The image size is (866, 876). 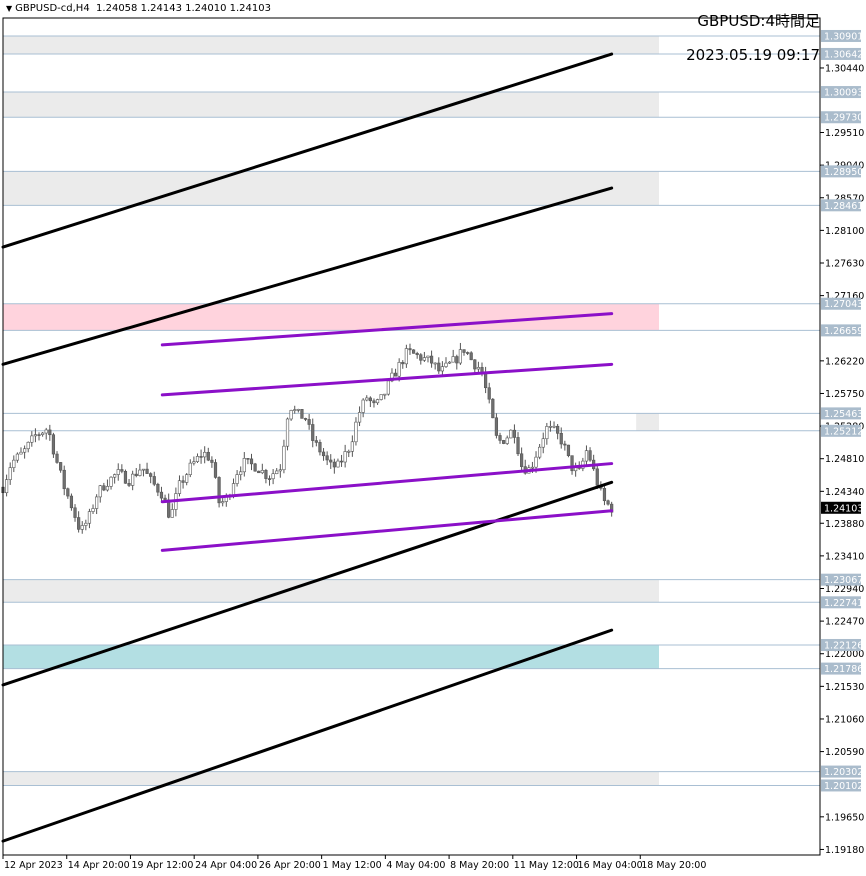 What do you see at coordinates (226, 865) in the screenshot?
I see `time-tick-label: 24 Apr 04:00` at bounding box center [226, 865].